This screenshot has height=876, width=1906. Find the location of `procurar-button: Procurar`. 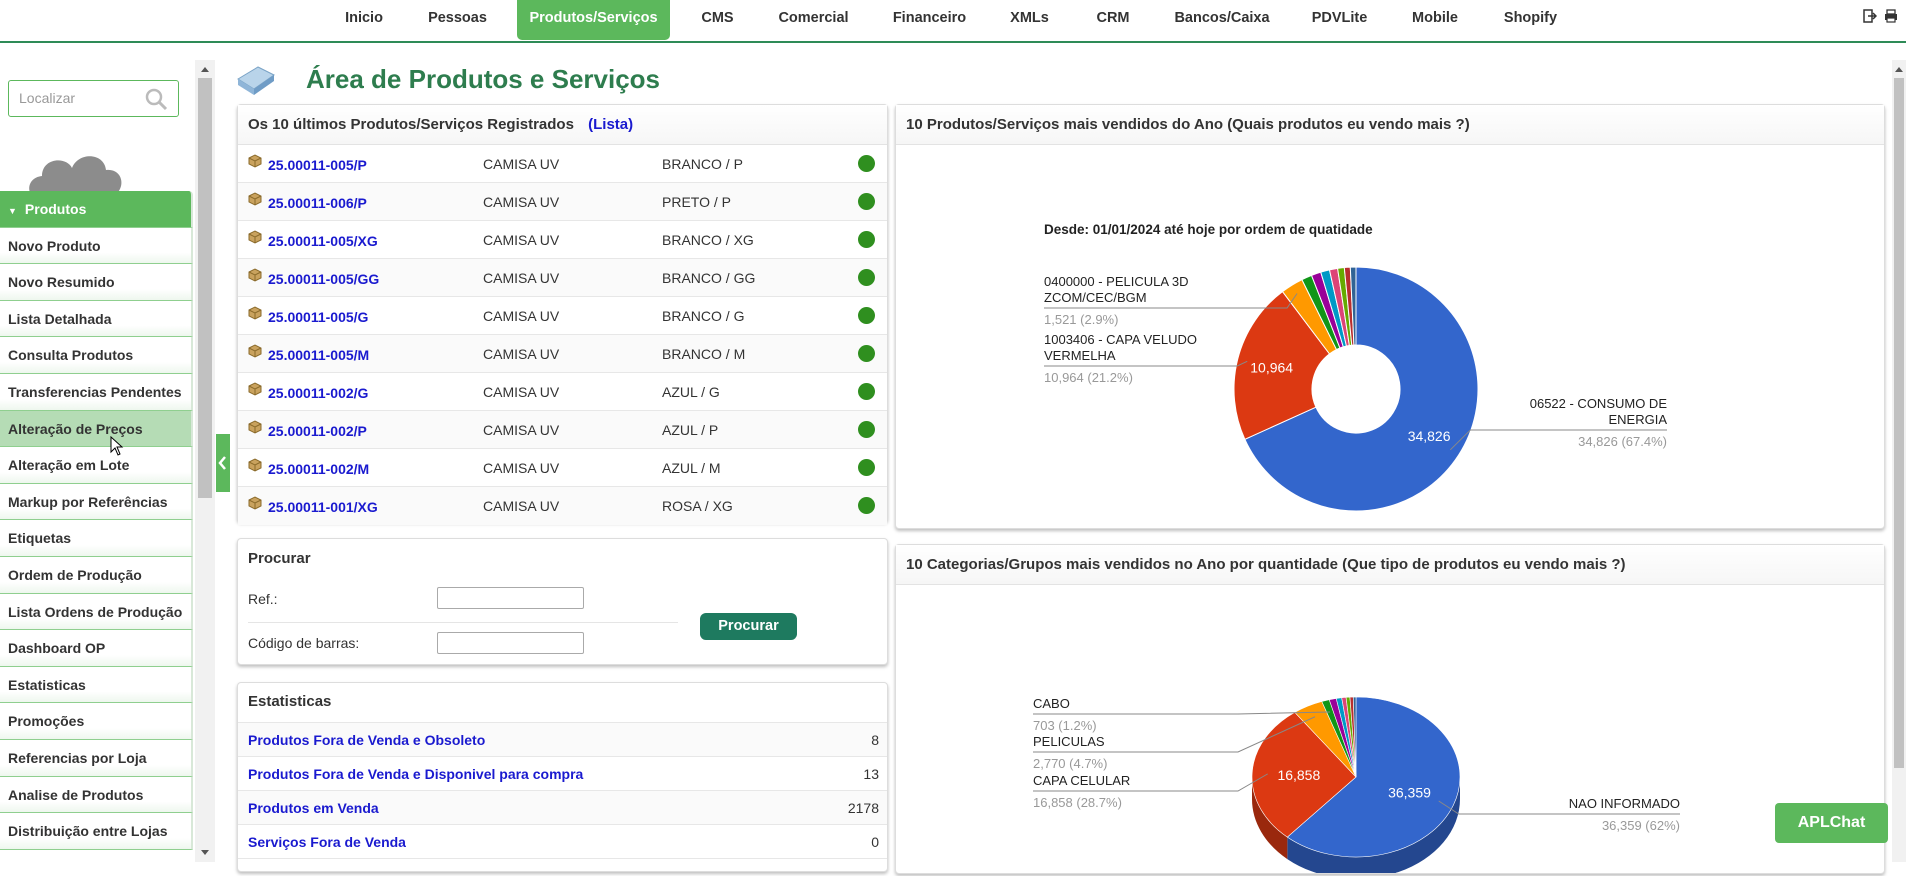

procurar-button: Procurar is located at coordinates (748, 626).